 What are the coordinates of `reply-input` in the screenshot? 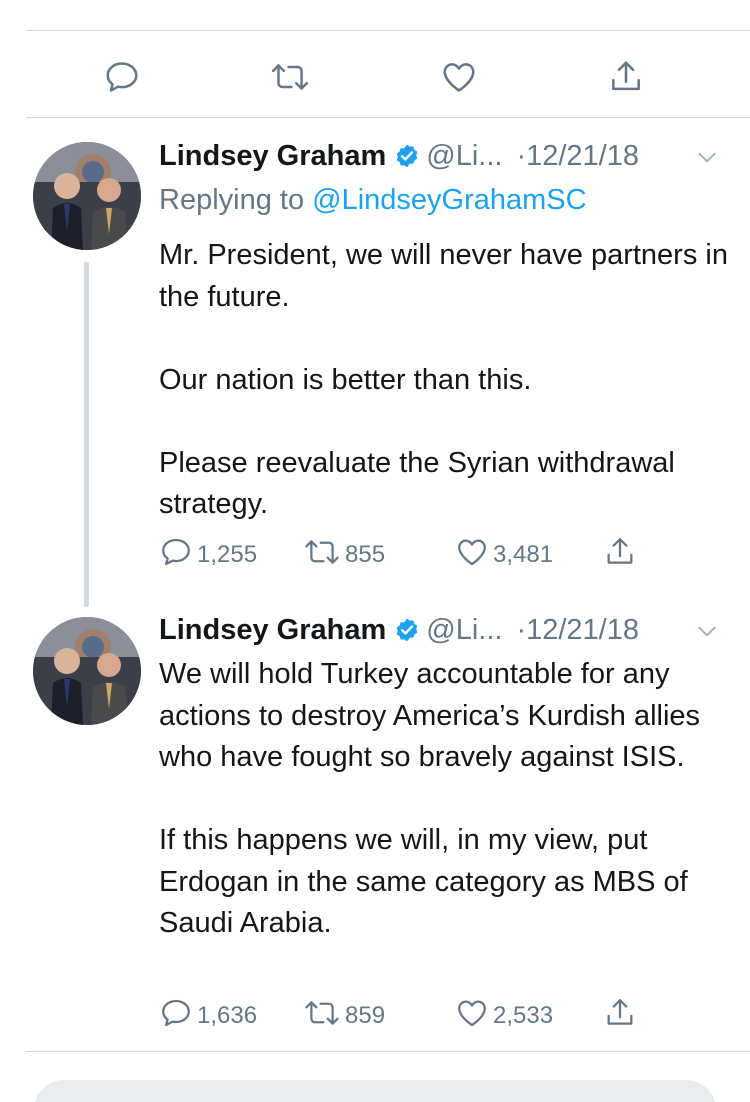 It's located at (375, 1091).